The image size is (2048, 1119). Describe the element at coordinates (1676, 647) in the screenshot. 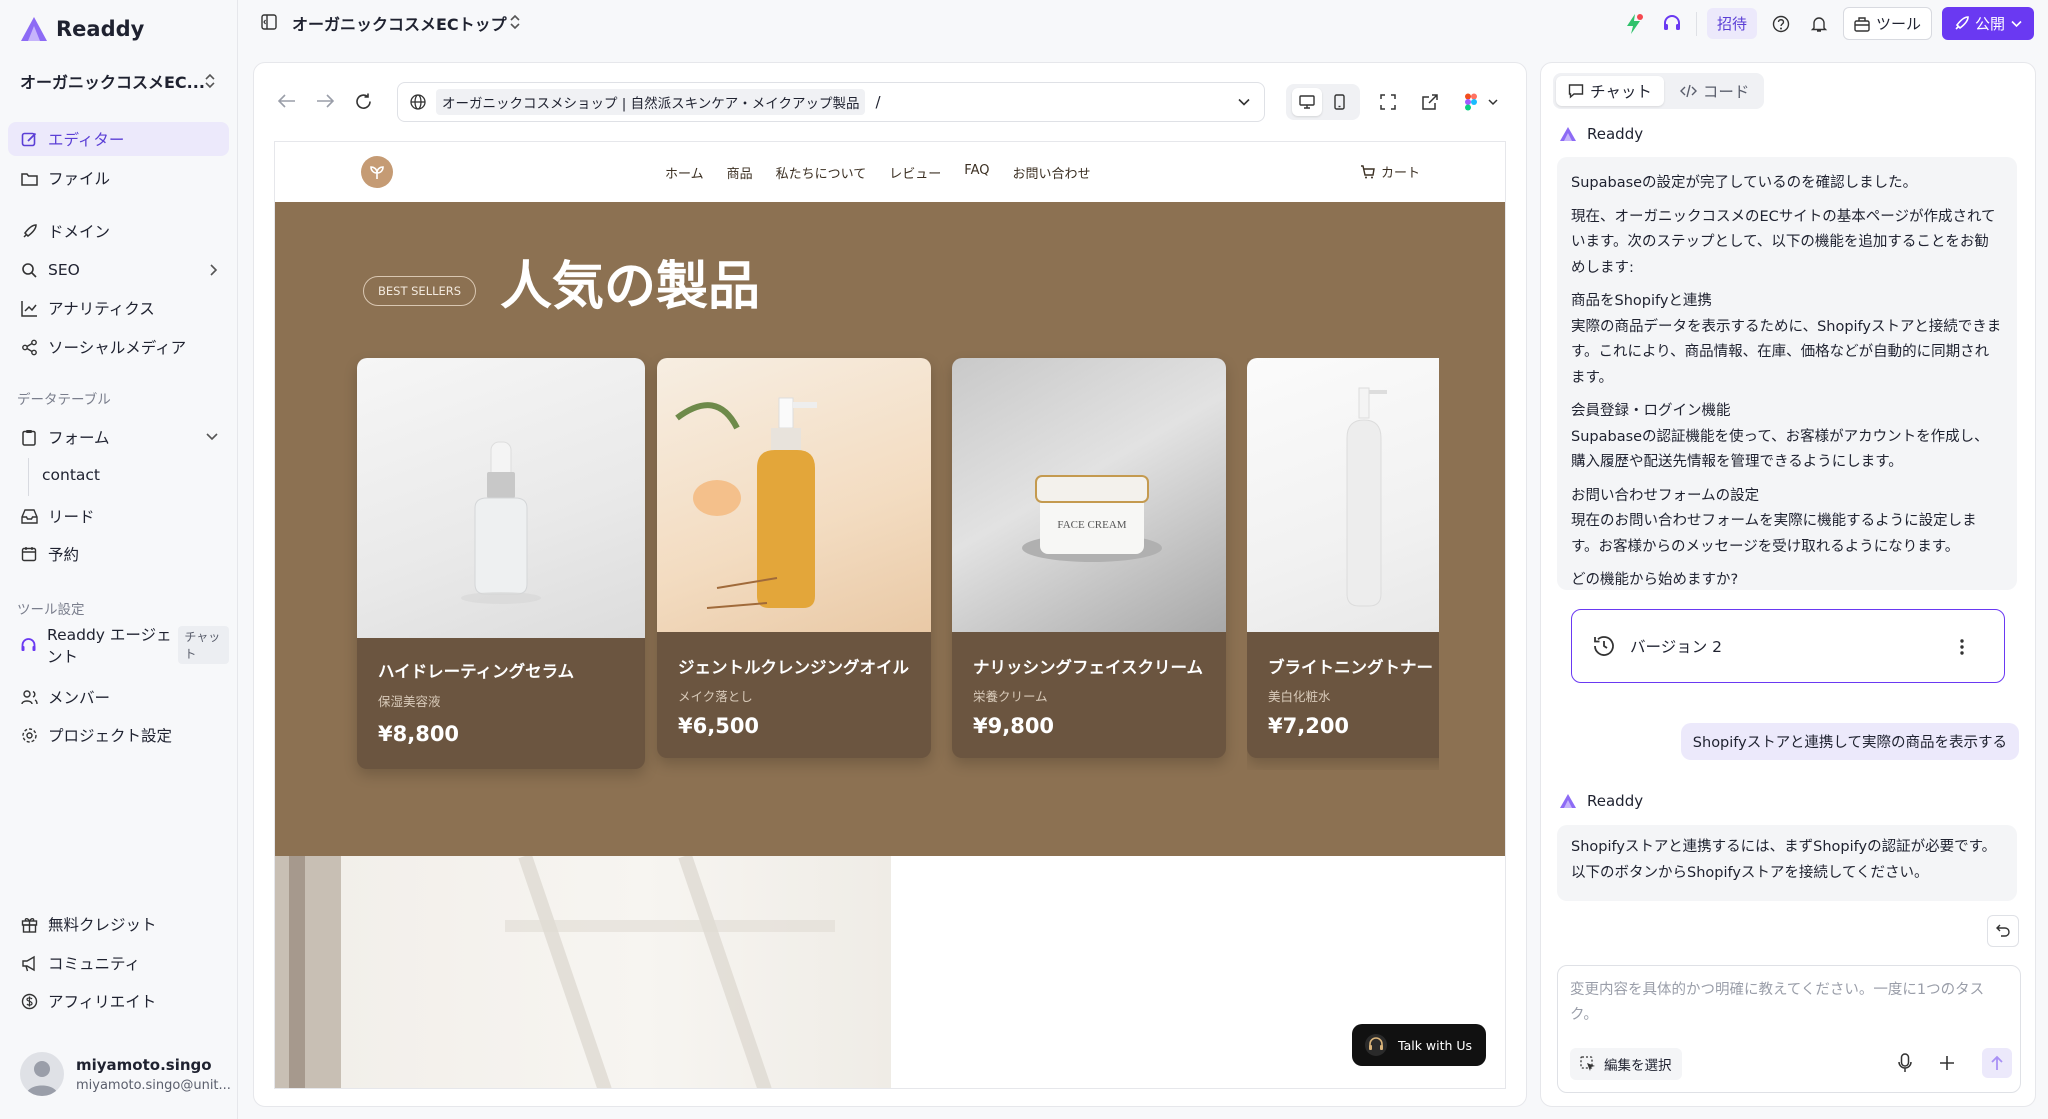

I see `version-label: バージョン 2` at that location.